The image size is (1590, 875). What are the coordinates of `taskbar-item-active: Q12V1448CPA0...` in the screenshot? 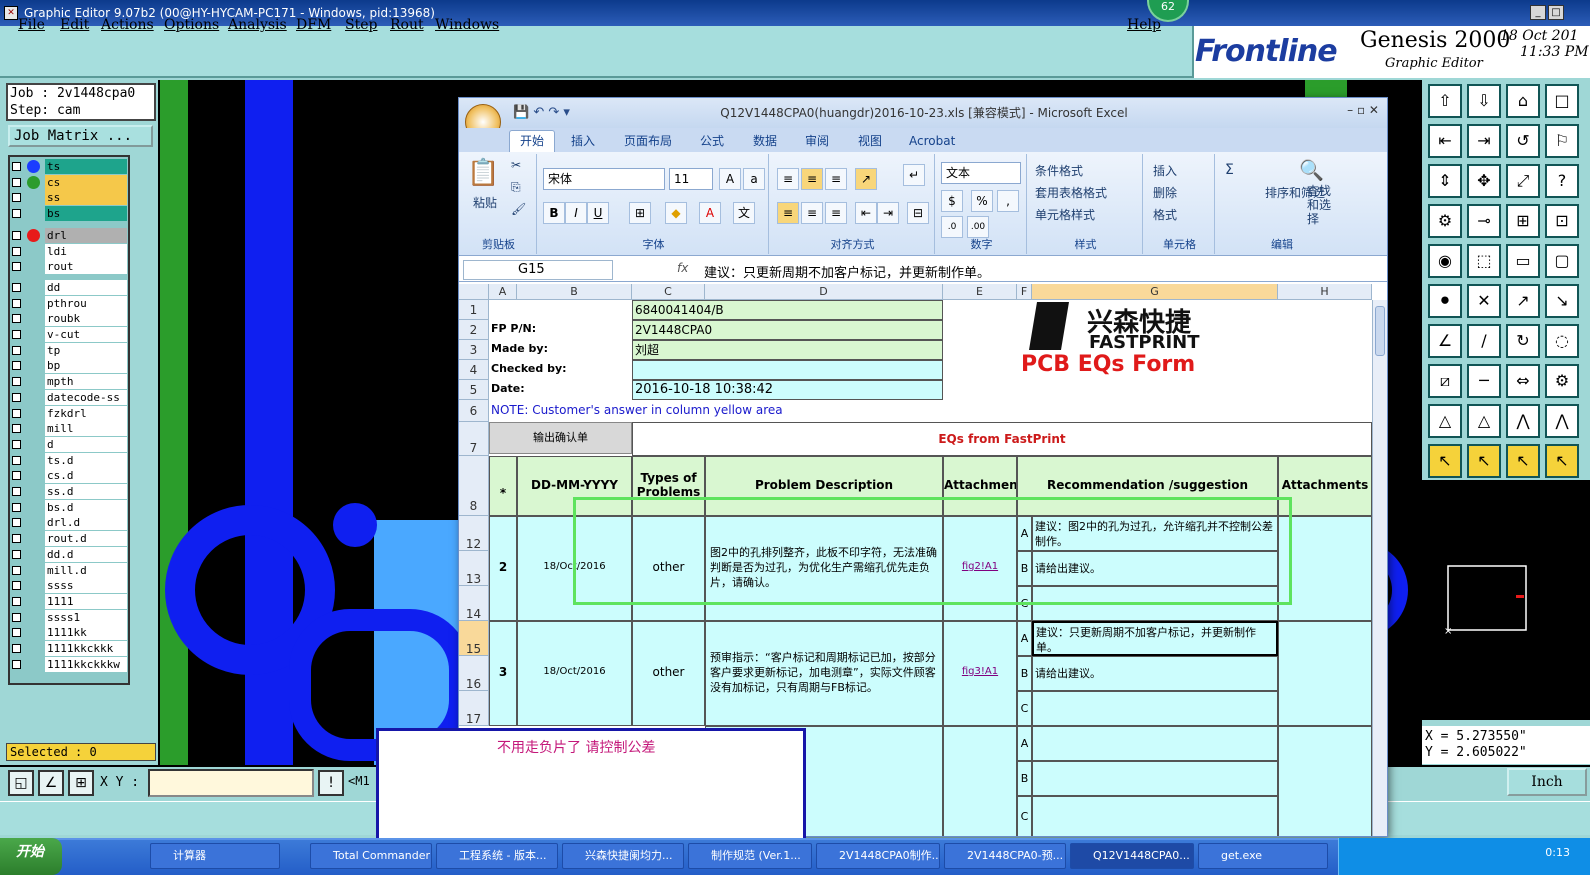 It's located at (1132, 856).